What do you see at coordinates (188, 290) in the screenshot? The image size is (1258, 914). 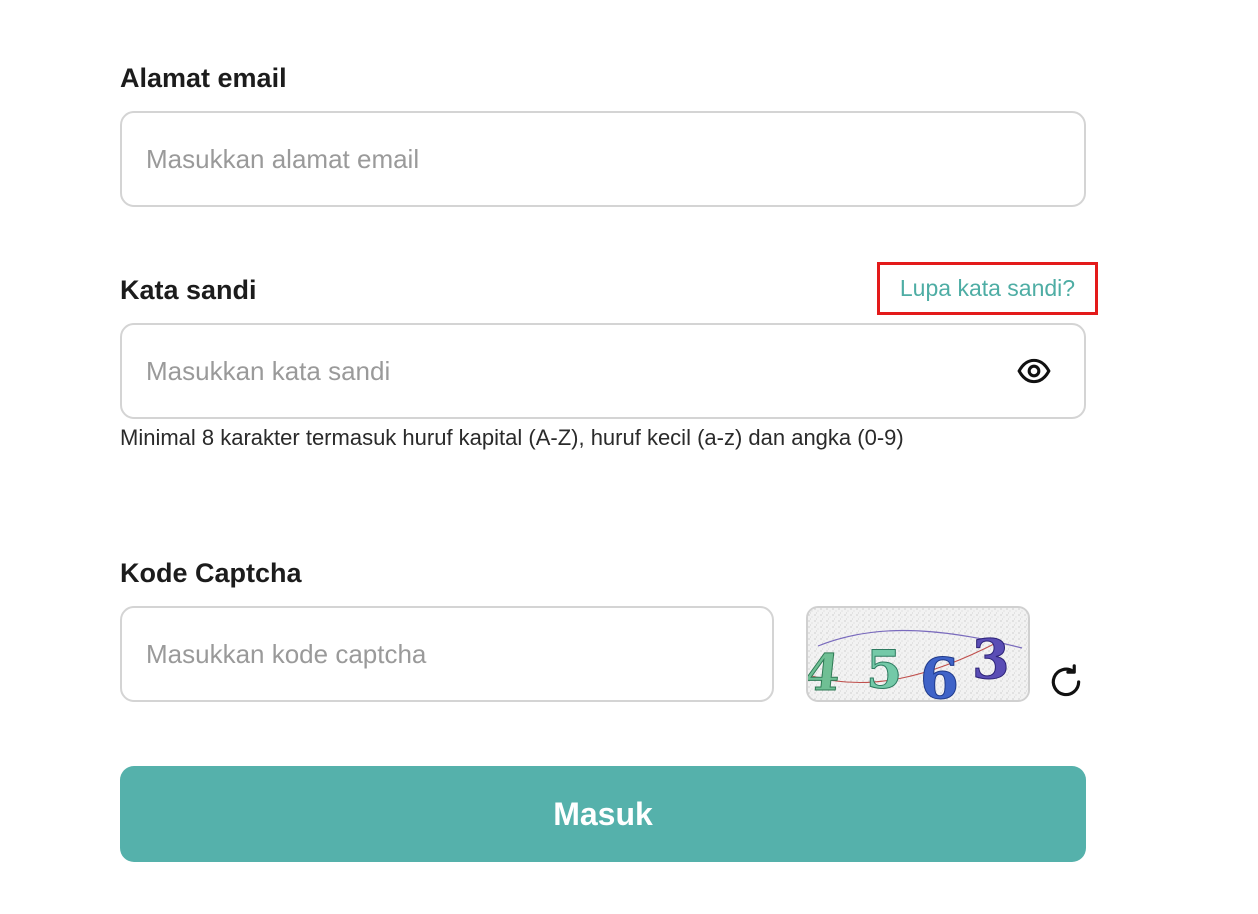 I see `password-label: Kata sandi` at bounding box center [188, 290].